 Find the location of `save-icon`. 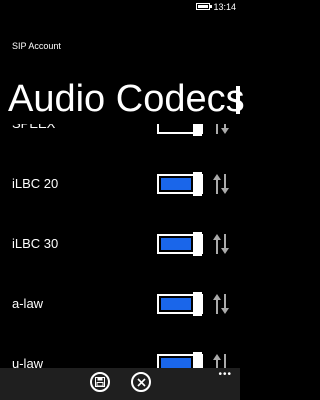

save-icon is located at coordinates (100, 382).